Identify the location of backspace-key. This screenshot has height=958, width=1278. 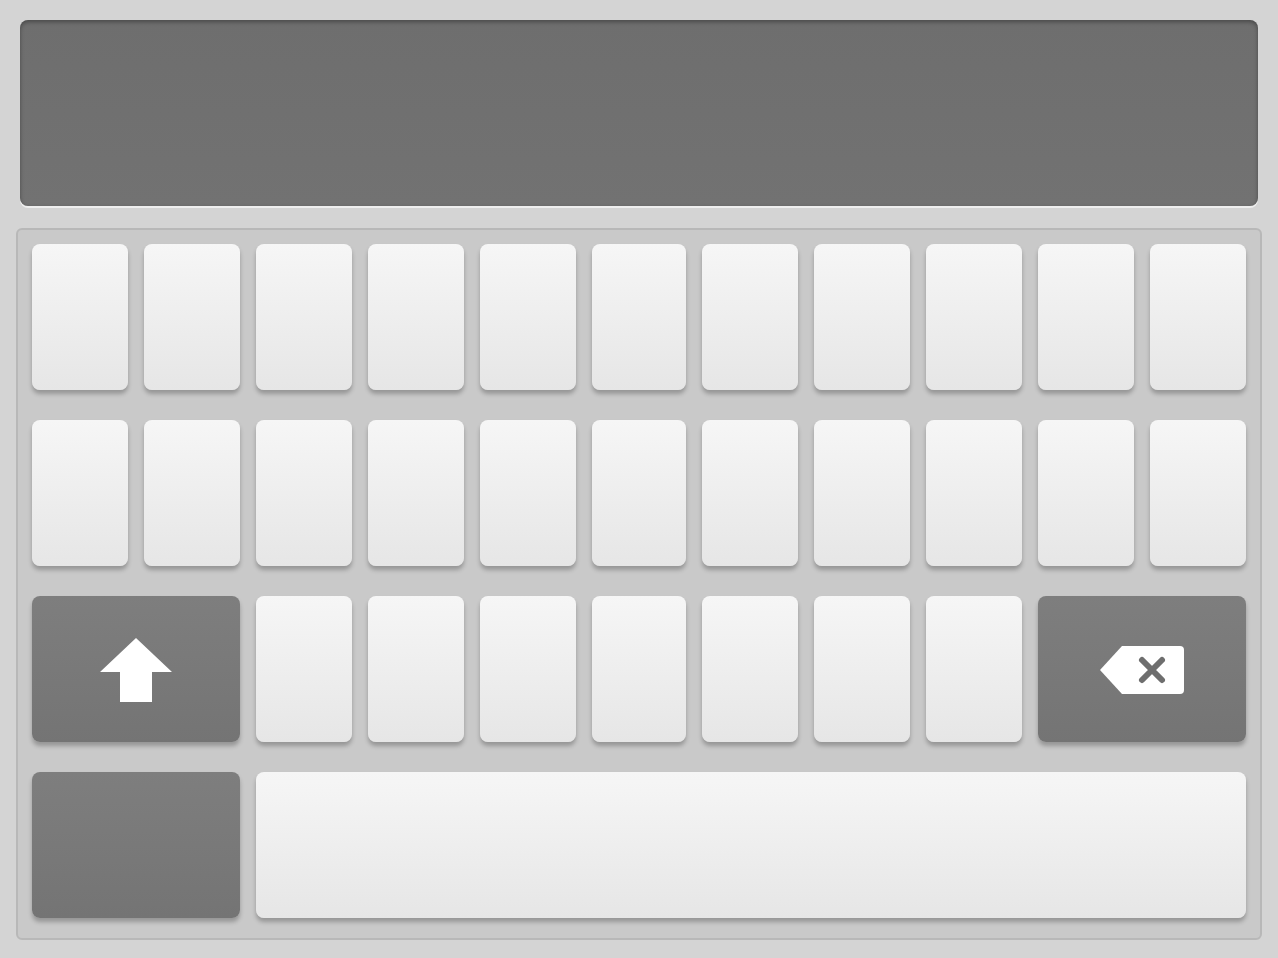
(1142, 669).